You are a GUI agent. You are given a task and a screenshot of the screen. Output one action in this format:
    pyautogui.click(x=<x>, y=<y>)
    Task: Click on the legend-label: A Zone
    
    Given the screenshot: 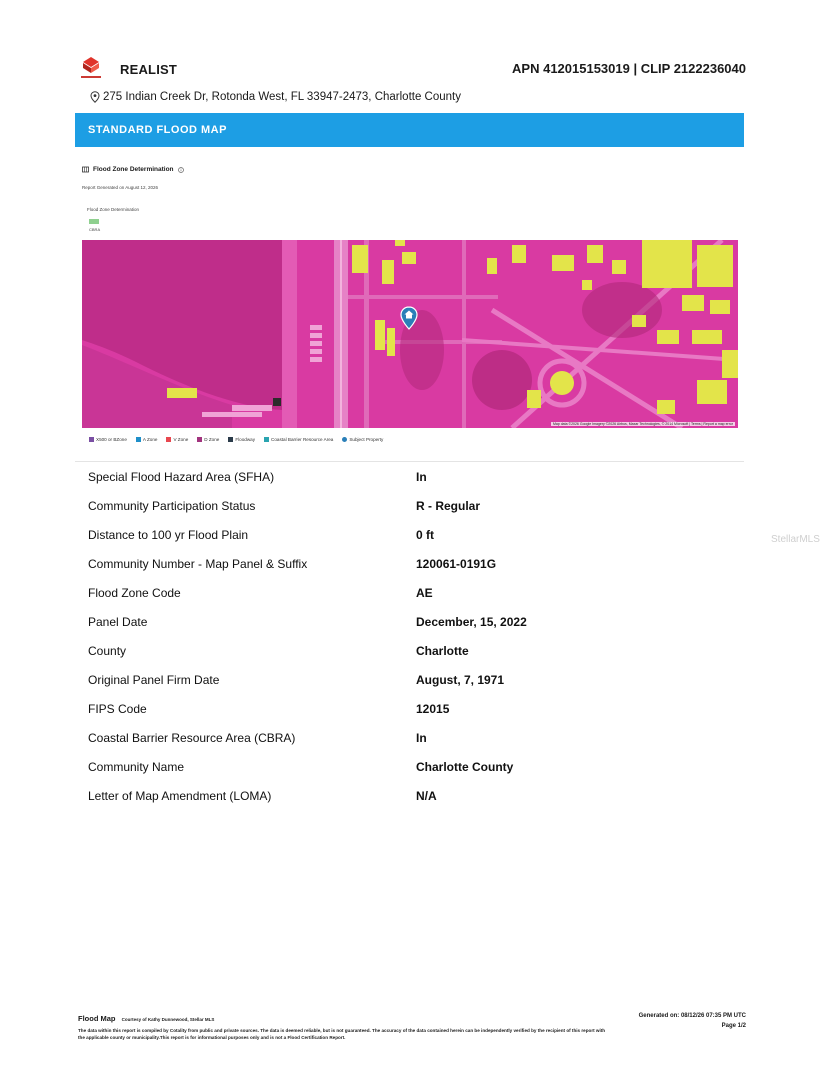 What is the action you would take?
    pyautogui.click(x=150, y=439)
    